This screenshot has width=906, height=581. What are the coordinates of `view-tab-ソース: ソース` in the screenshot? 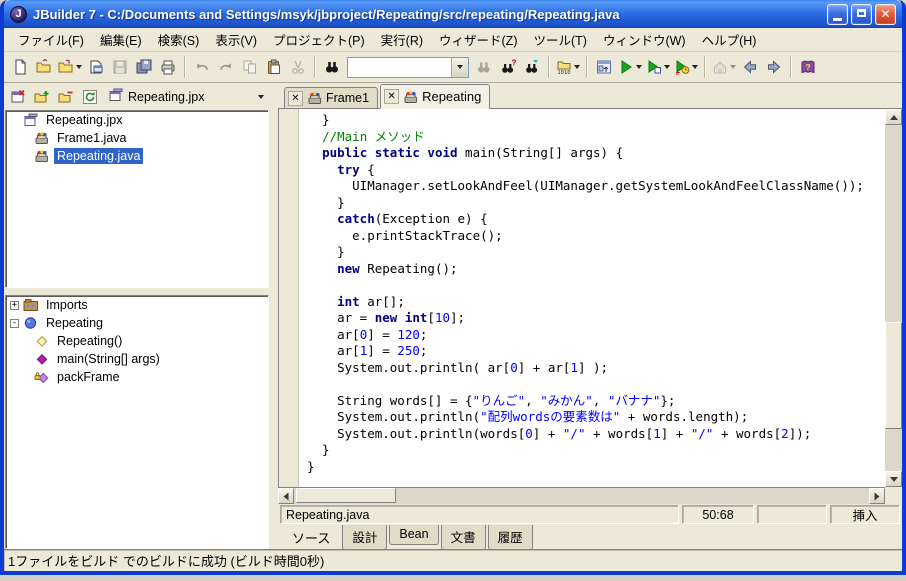 It's located at (311, 538).